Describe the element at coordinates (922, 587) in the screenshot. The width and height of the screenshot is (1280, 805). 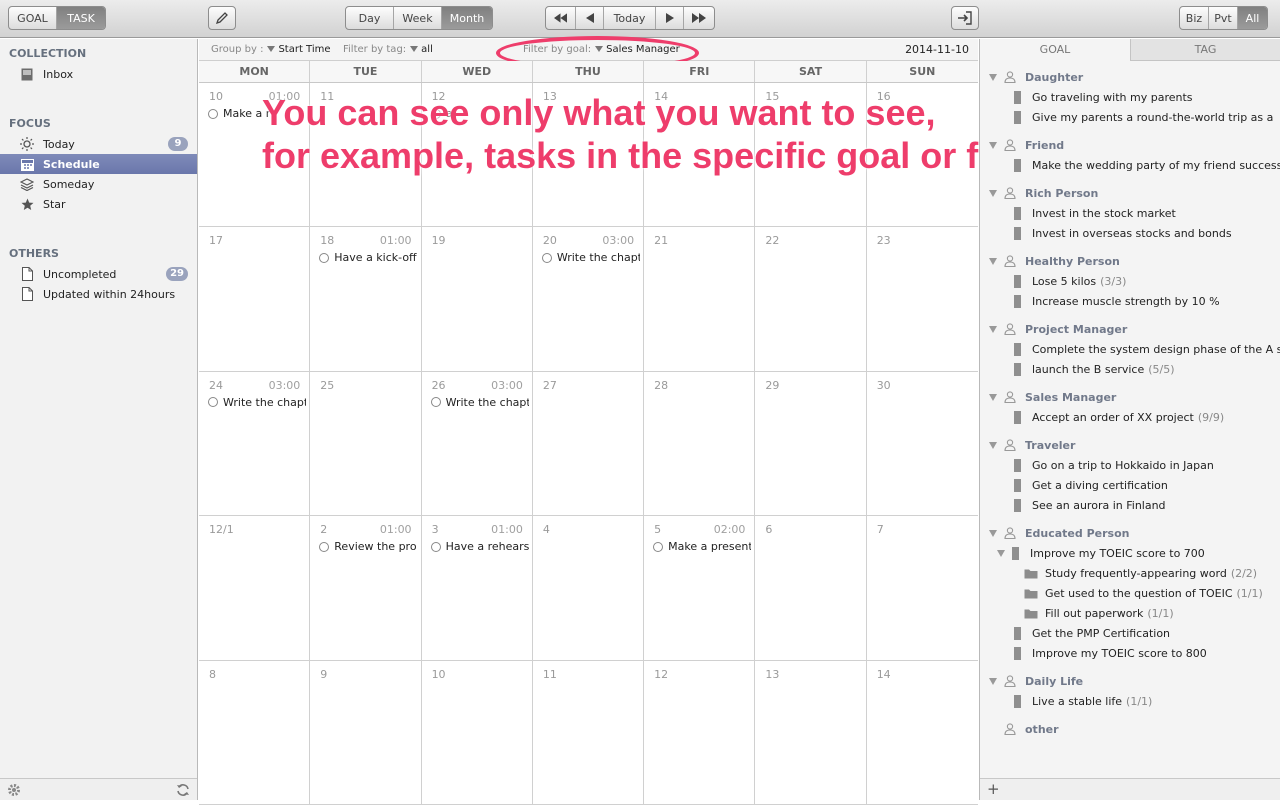
I see `day-cell: 7` at that location.